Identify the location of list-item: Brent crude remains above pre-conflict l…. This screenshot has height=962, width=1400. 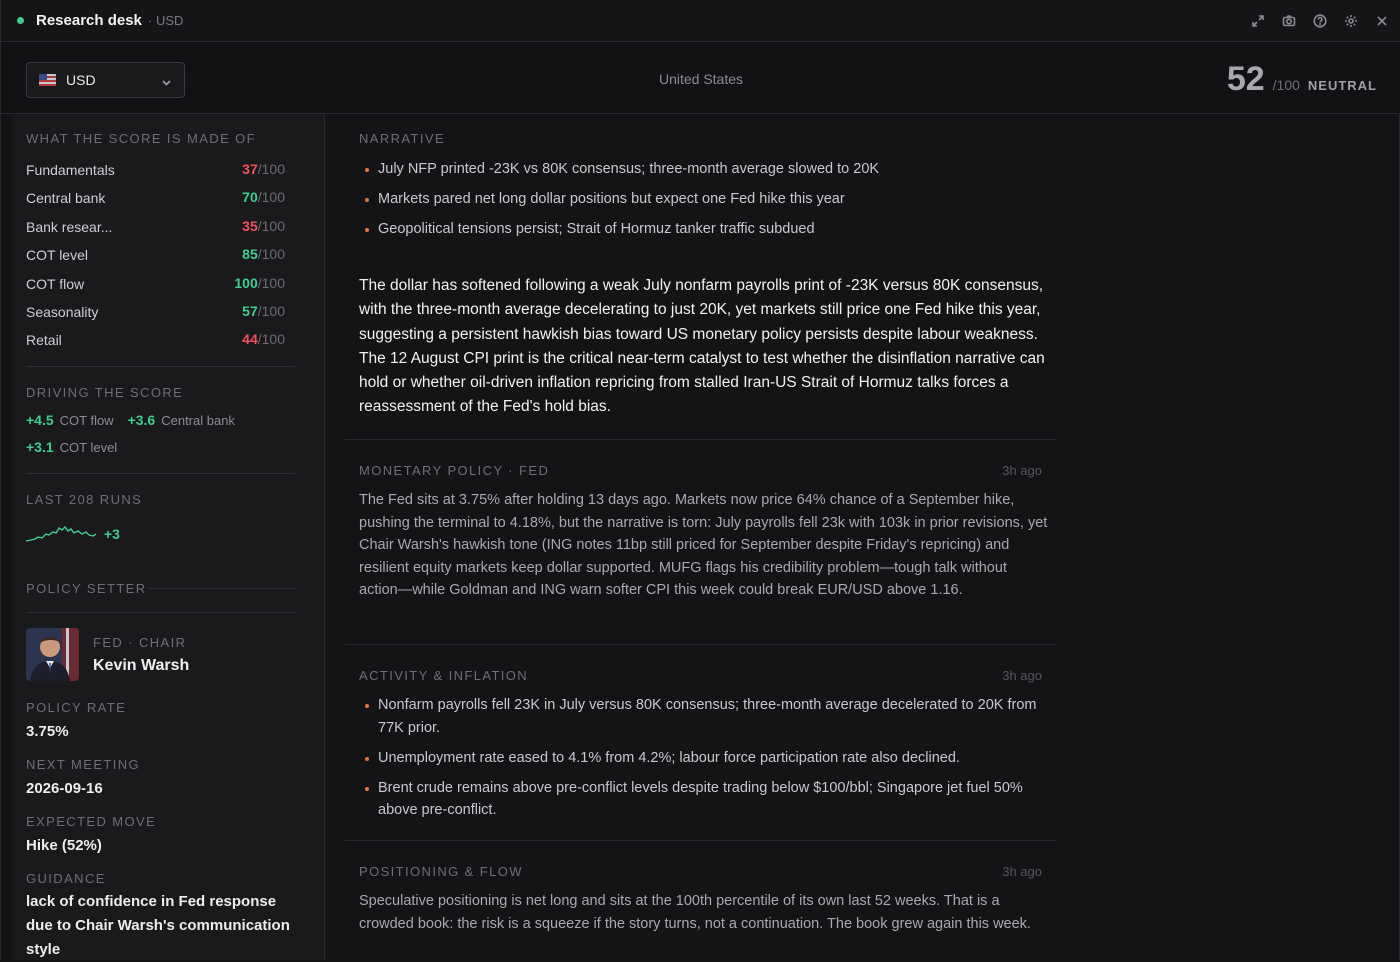
(704, 799).